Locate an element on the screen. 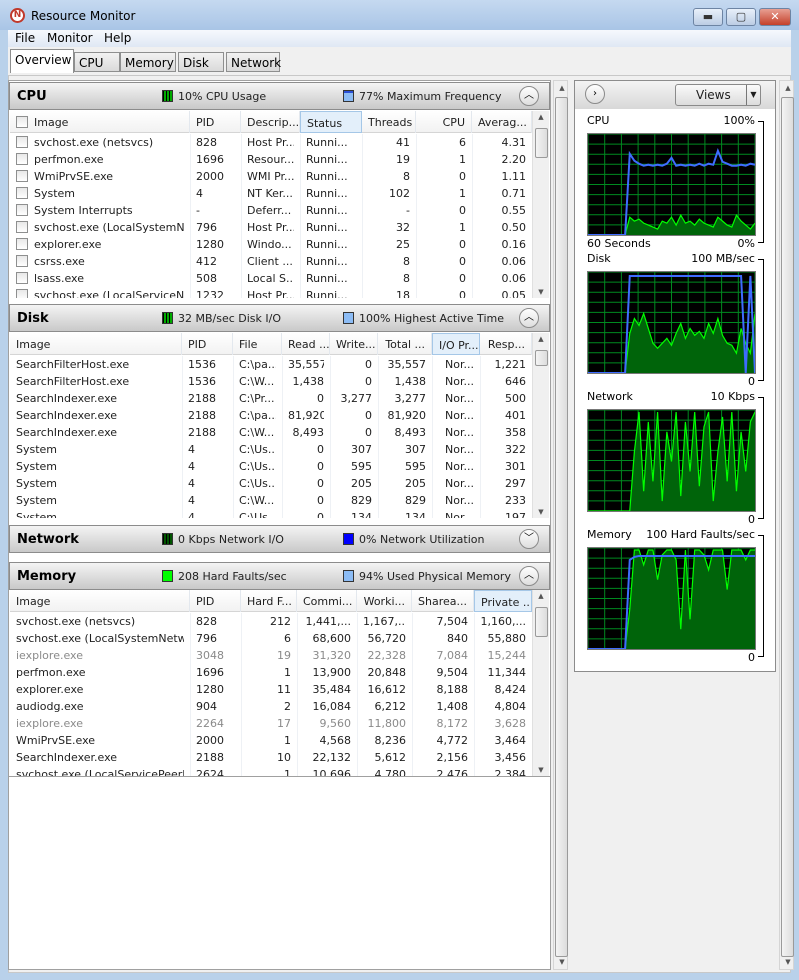  table-row: System 4 C:\Us... 0 205 205 Nor... 297 is located at coordinates (271, 483).